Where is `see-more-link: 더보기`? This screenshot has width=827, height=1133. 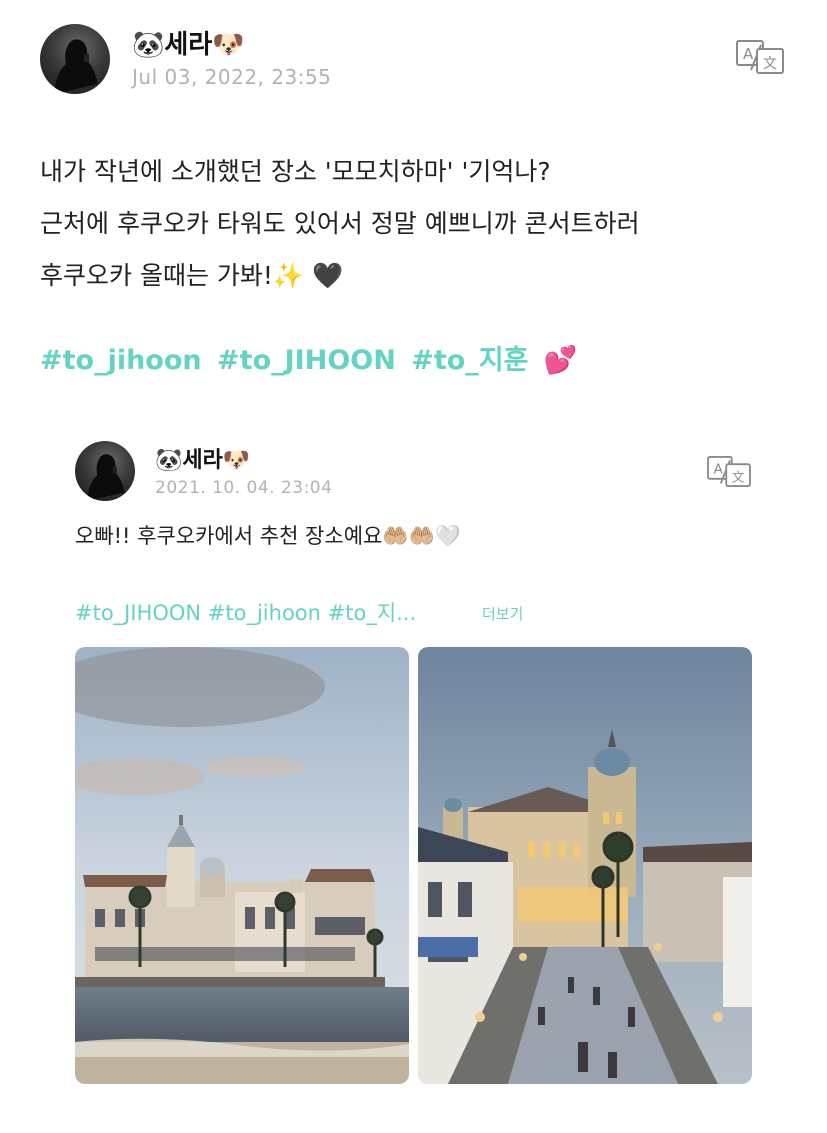
see-more-link: 더보기 is located at coordinates (502, 613).